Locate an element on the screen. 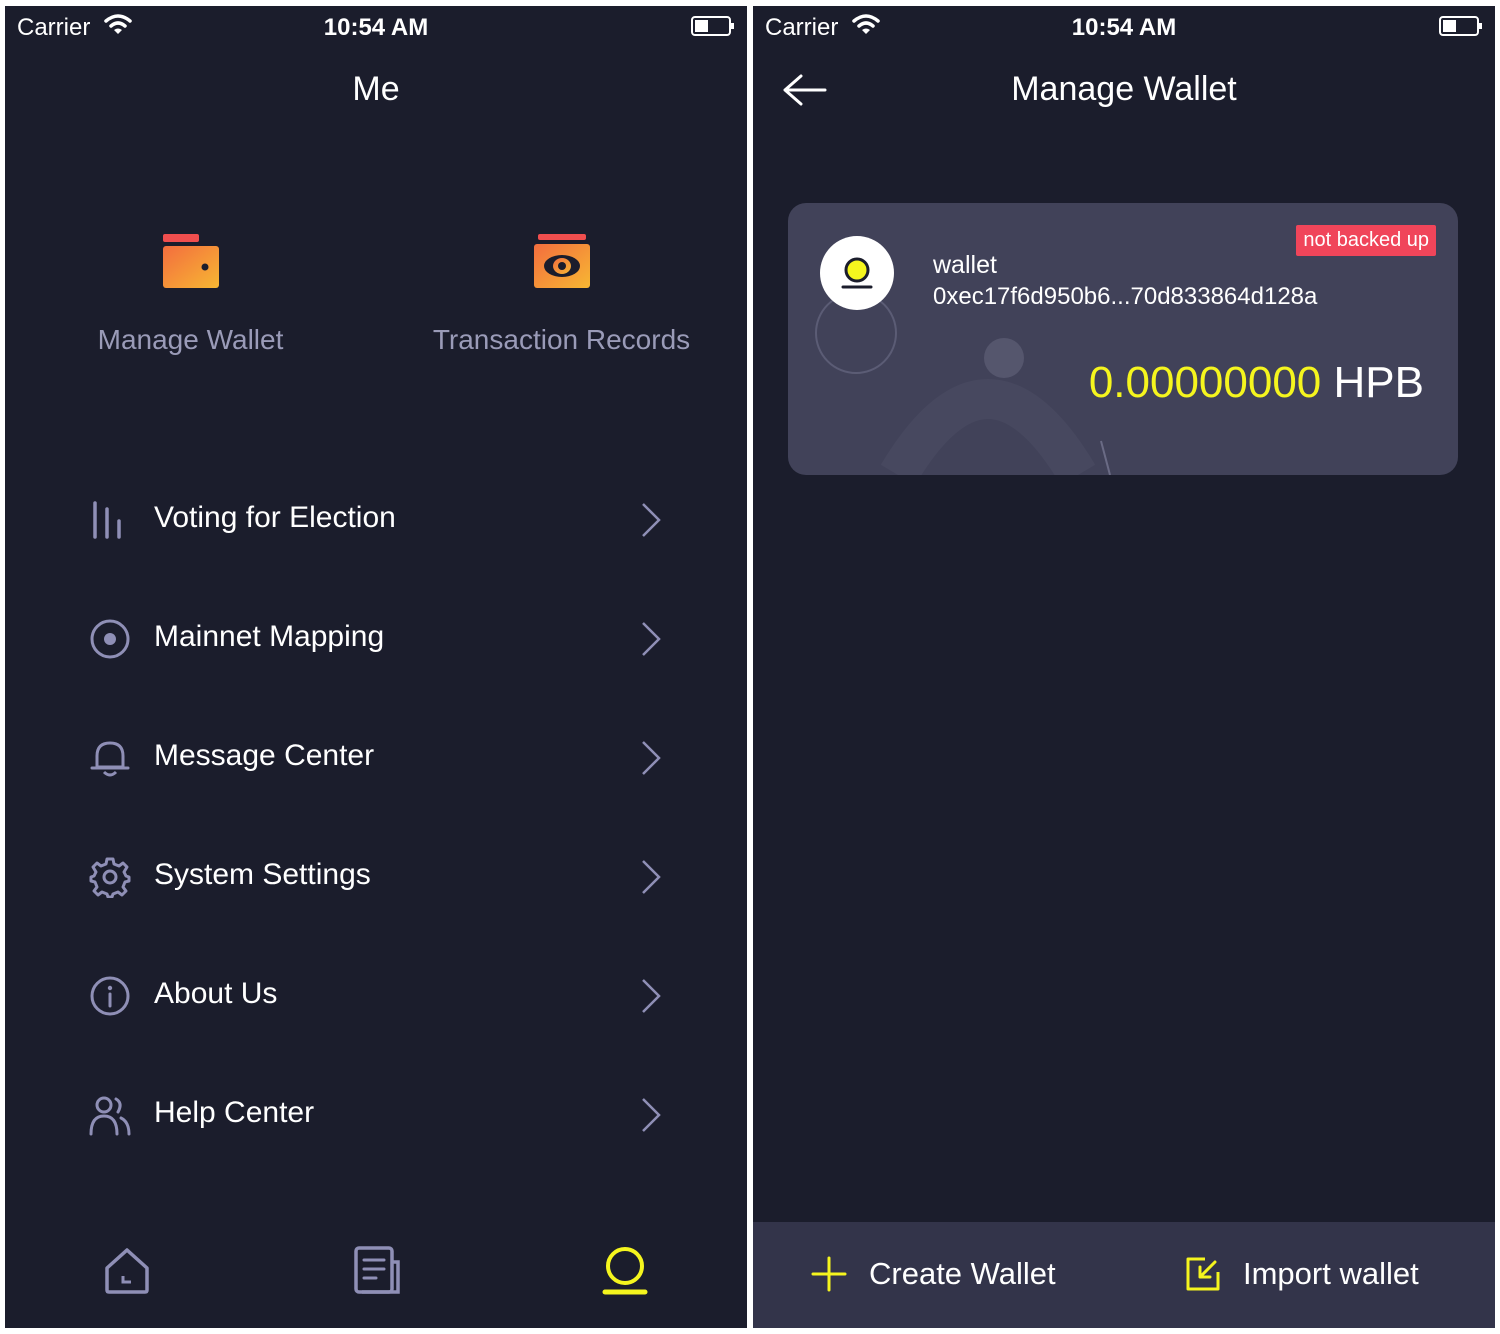 The image size is (1500, 1334). transaction-records-shortcut: Transaction Records is located at coordinates (561, 293).